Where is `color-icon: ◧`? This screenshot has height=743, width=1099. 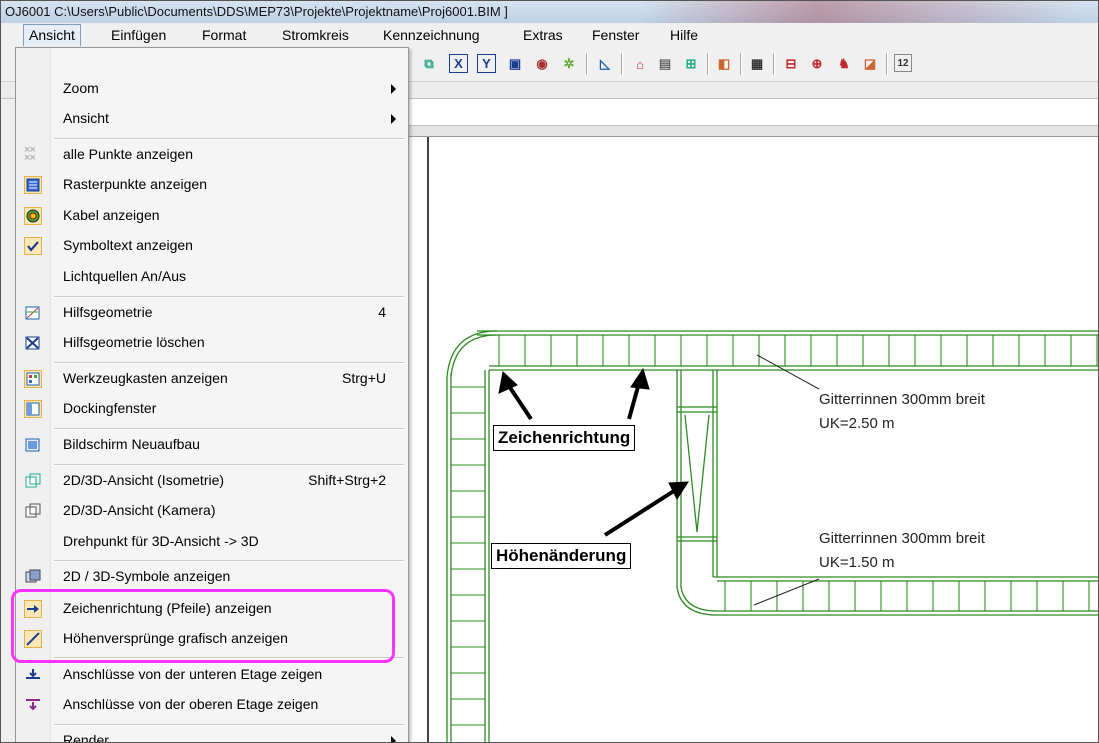
color-icon: ◧ is located at coordinates (724, 64).